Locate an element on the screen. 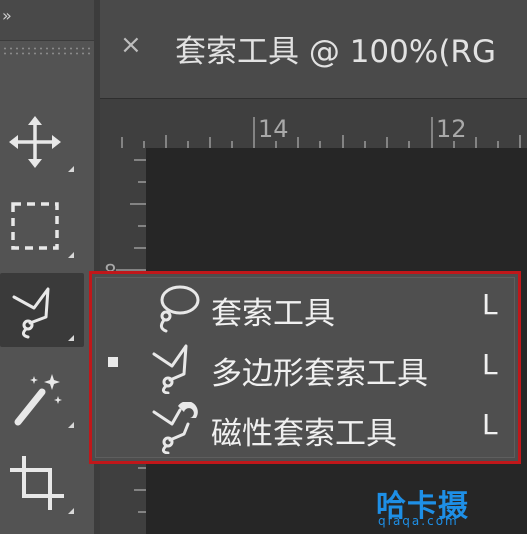 This screenshot has width=527, height=534. marquee-tool-button is located at coordinates (47, 227).